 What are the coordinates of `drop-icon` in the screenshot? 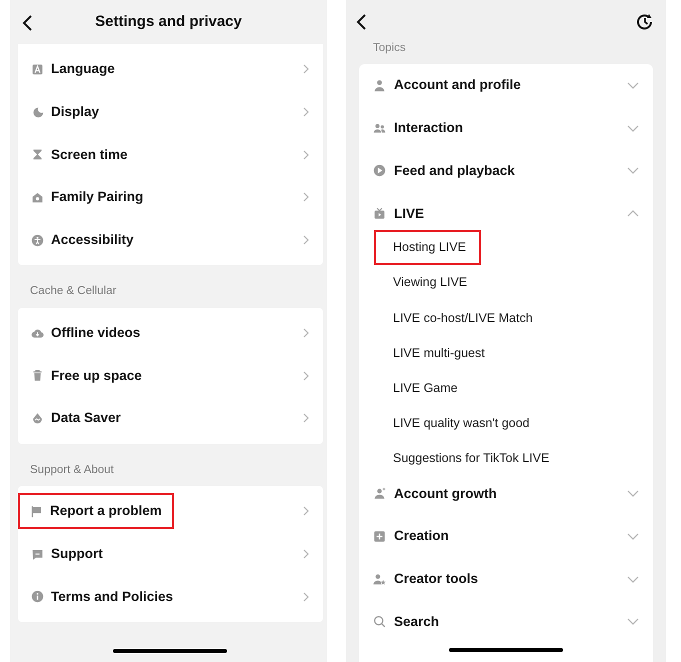 It's located at (37, 418).